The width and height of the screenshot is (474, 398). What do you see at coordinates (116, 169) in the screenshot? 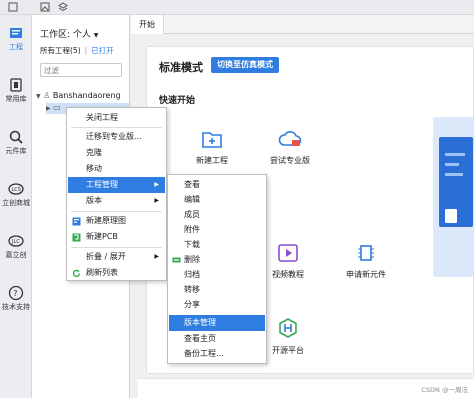
I see `menu-item-move: 移动` at bounding box center [116, 169].